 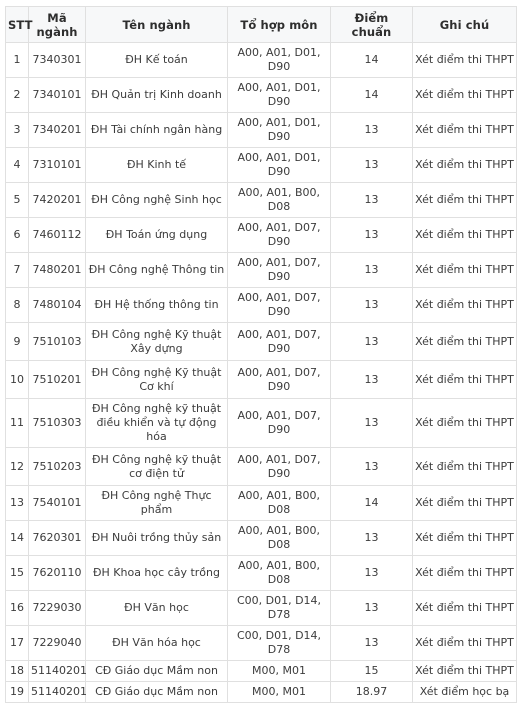 What do you see at coordinates (57, 538) in the screenshot?
I see `cell-ma-nganh: 7620301` at bounding box center [57, 538].